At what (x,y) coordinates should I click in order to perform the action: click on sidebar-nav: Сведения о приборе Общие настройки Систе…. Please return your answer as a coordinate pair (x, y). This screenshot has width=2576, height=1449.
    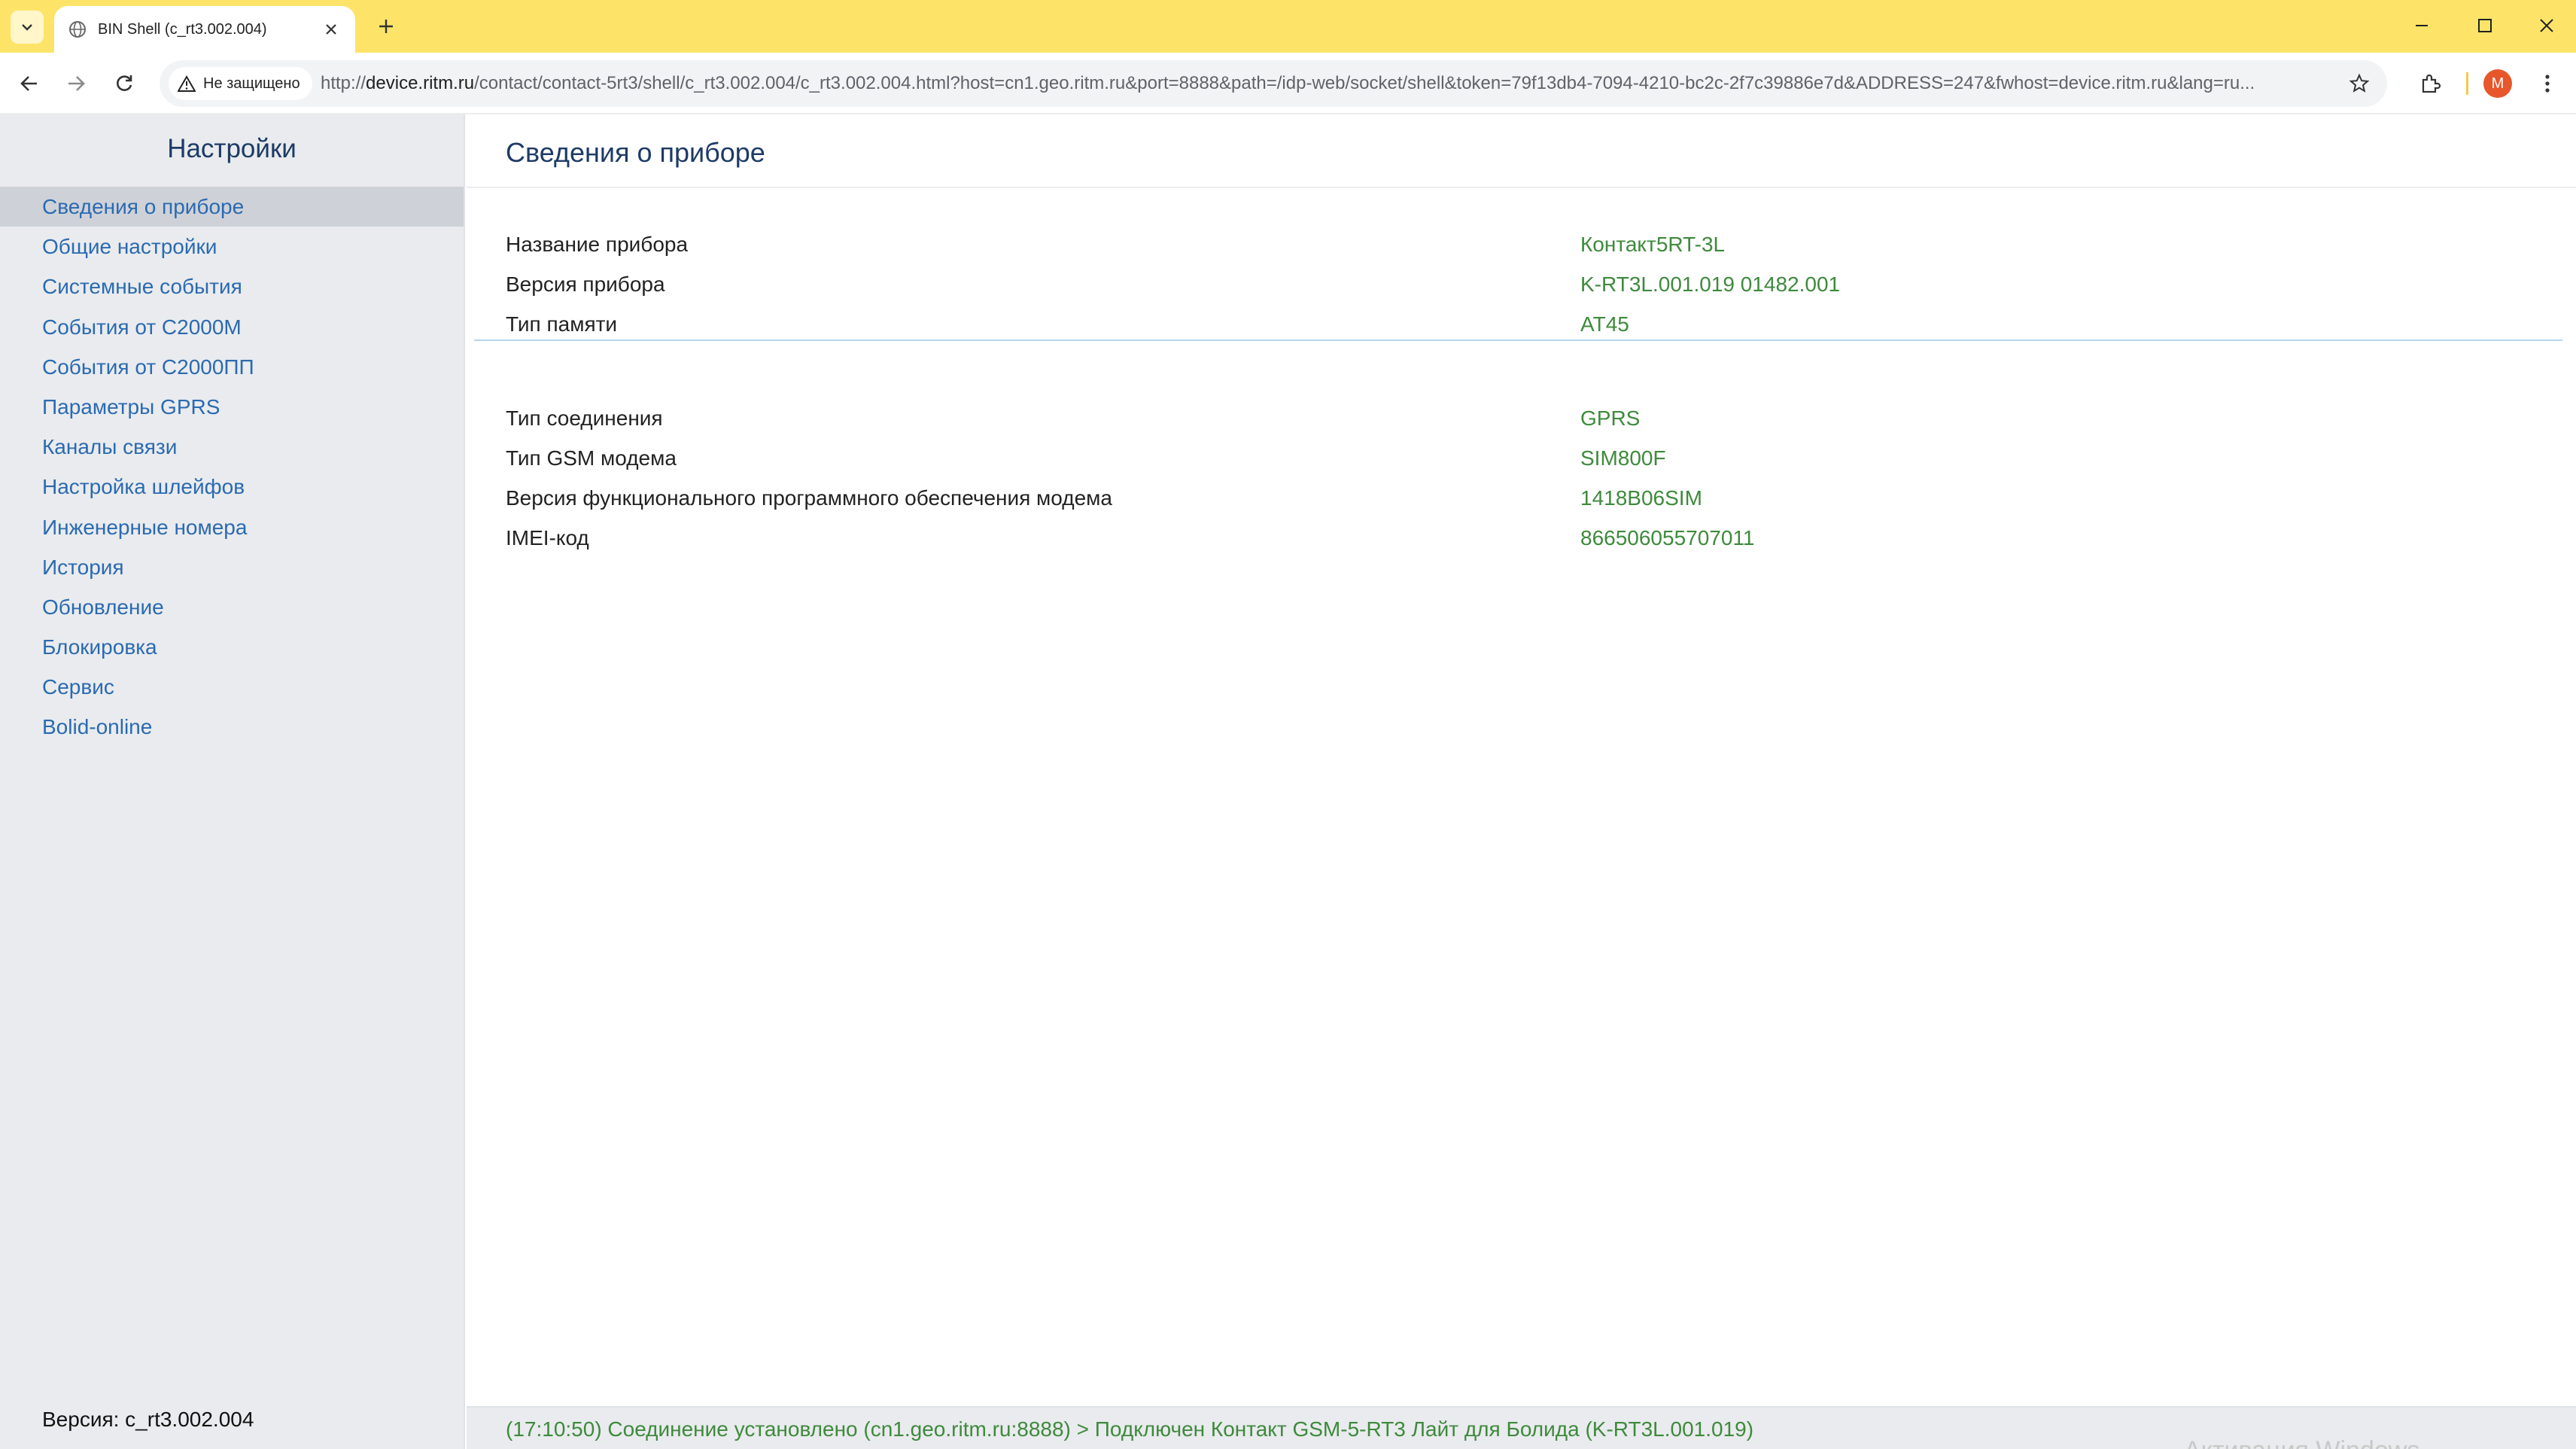
    Looking at the image, I should click on (232, 467).